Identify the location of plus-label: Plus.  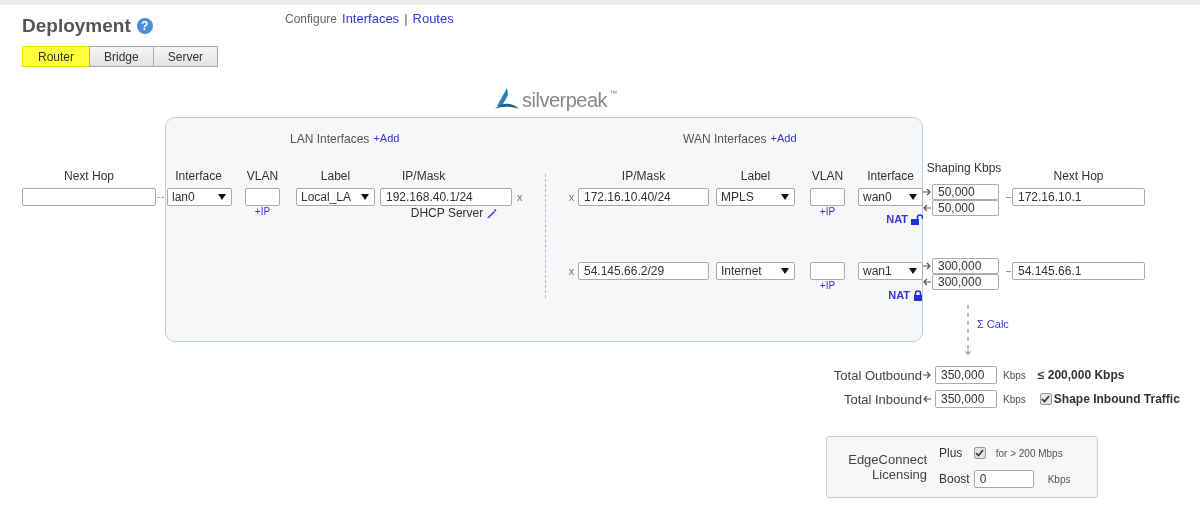
(951, 453).